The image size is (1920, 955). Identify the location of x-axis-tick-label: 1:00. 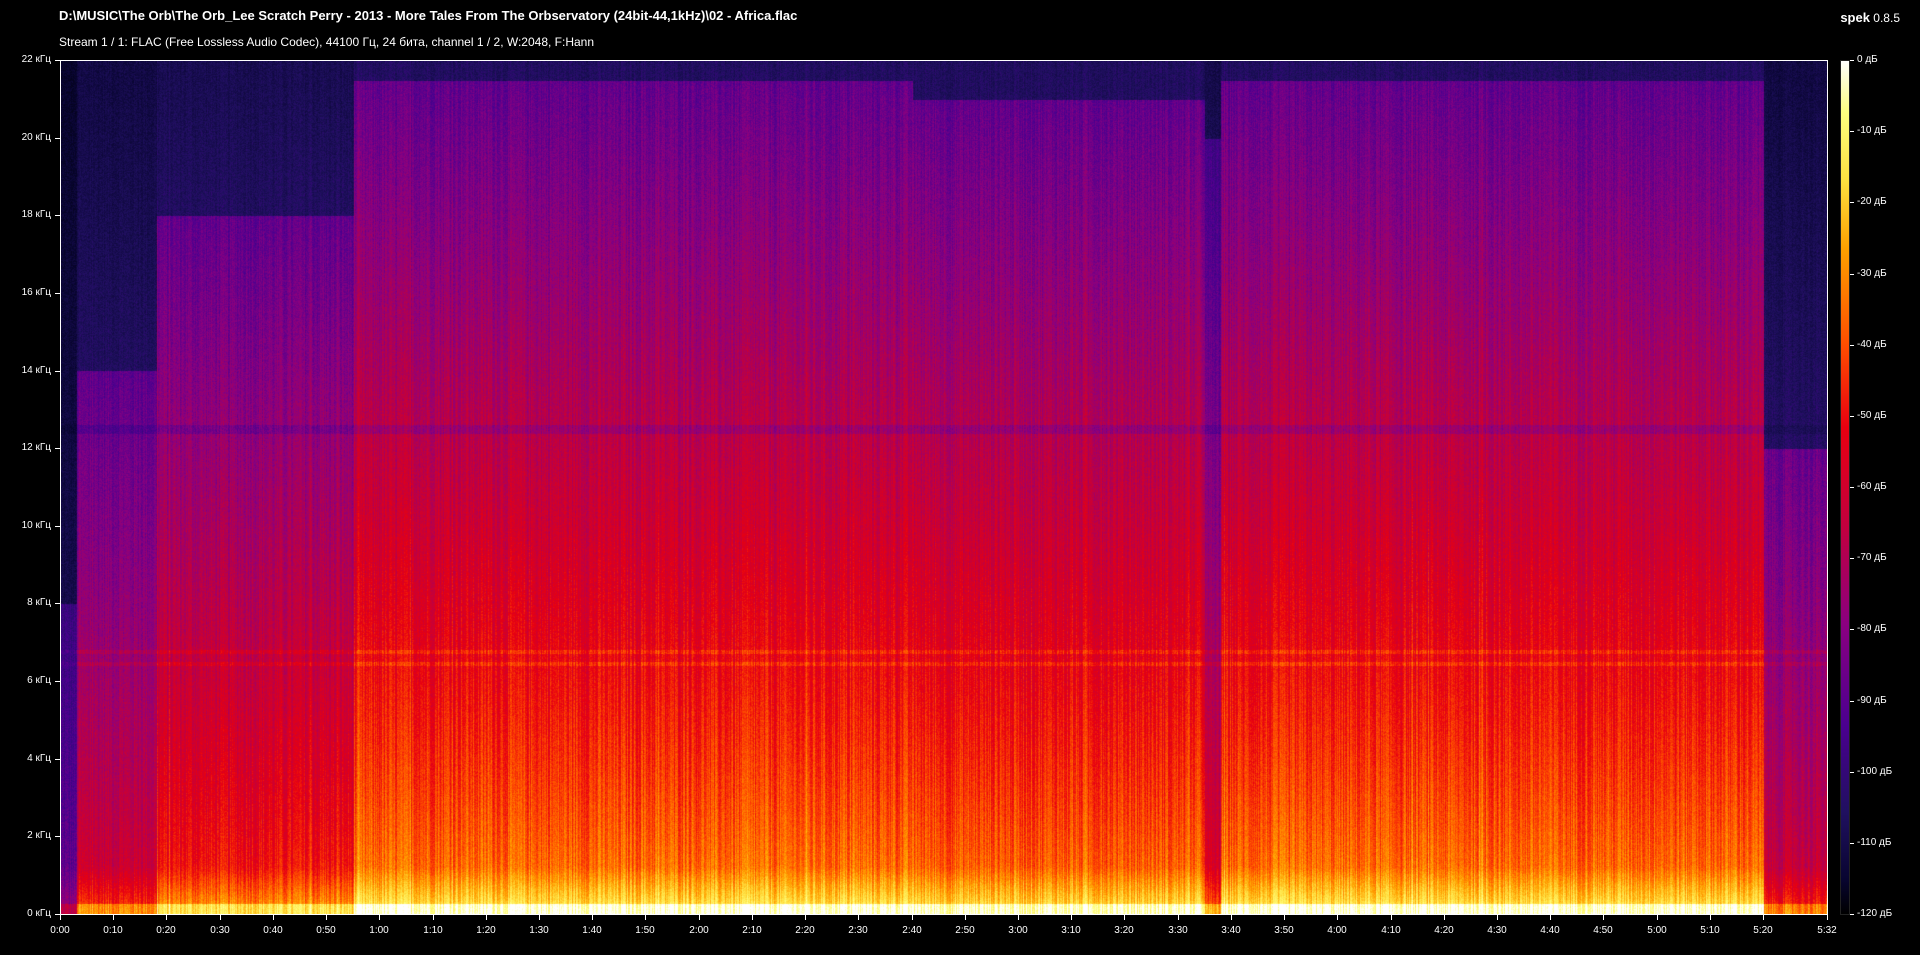
(379, 930).